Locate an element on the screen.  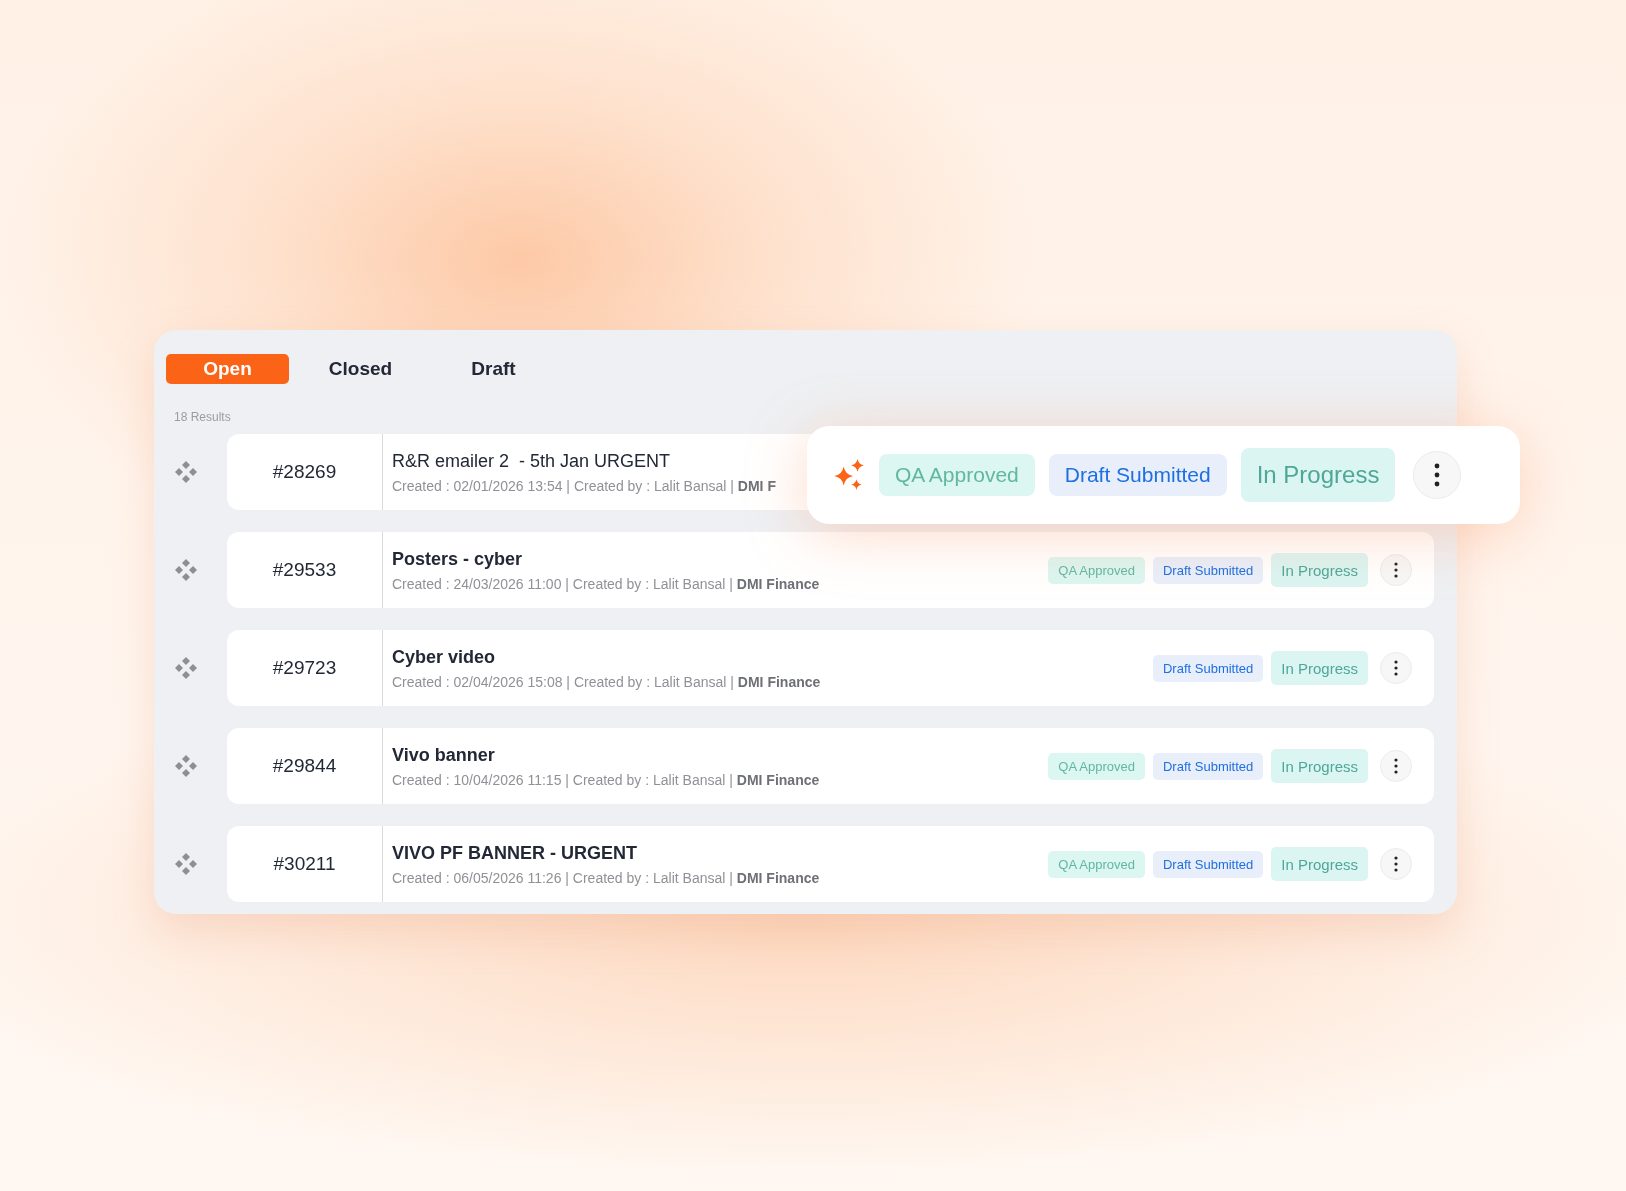
ticket-meta: Created : 02/04/2026 15:08 | Created by : Lalit Bansal | DMI Finance is located at coordinates (606, 681).